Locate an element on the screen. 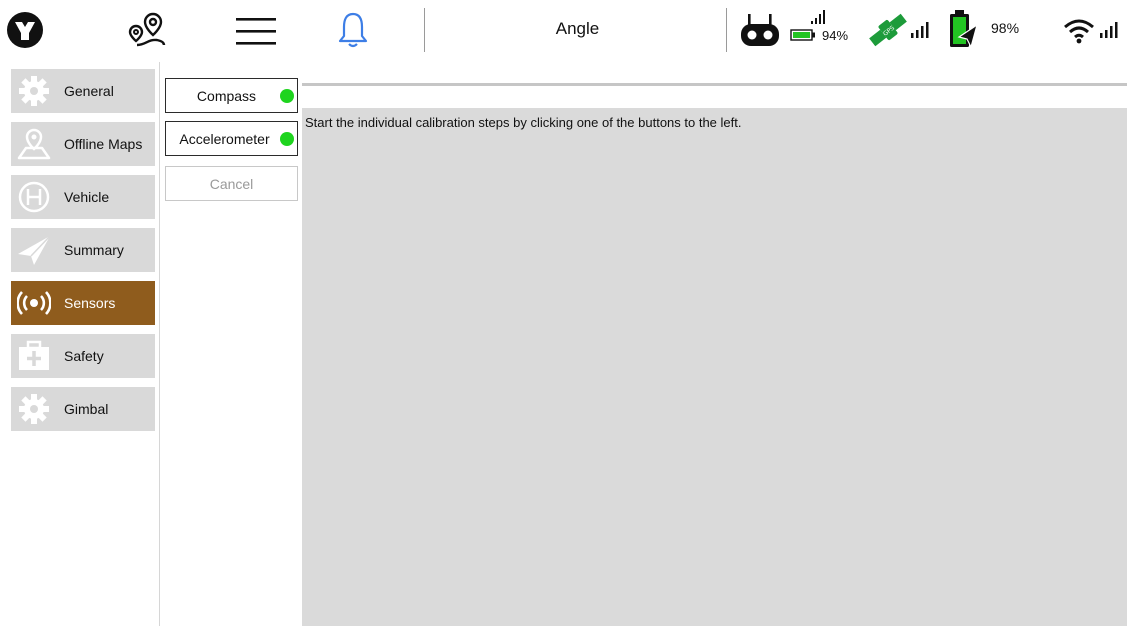  accelerometer-calibration-button: Accelerometer is located at coordinates (231, 138).